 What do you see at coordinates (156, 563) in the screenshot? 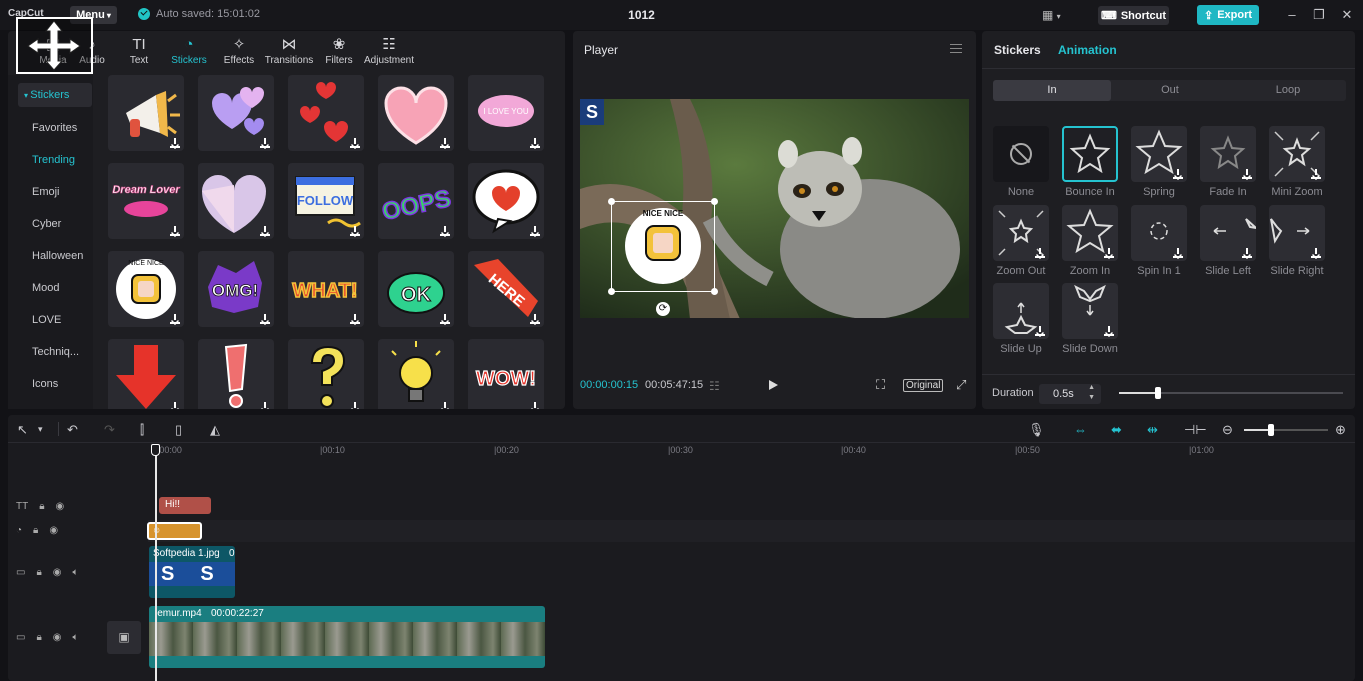
I see `playhead` at bounding box center [156, 563].